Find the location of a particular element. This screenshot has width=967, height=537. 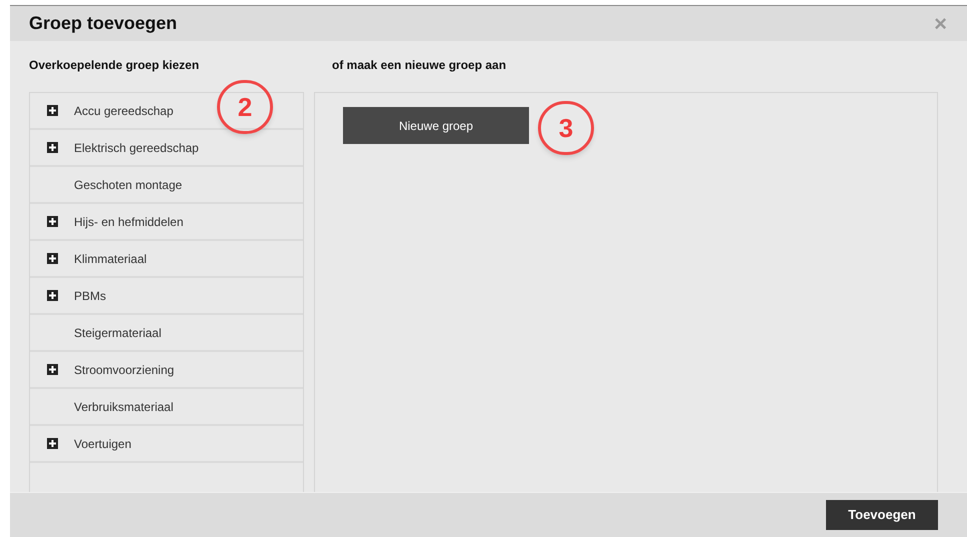

group-list-item: PBMs is located at coordinates (166, 296).